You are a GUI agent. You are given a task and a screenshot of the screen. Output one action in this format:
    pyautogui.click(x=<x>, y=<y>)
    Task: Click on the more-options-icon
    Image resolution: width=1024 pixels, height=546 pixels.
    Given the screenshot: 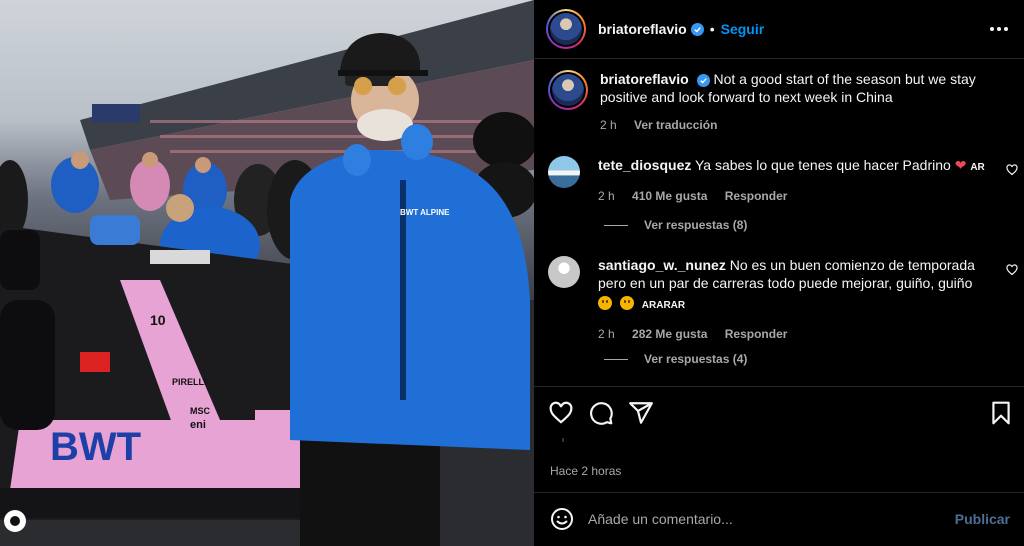 What is the action you would take?
    pyautogui.click(x=999, y=29)
    